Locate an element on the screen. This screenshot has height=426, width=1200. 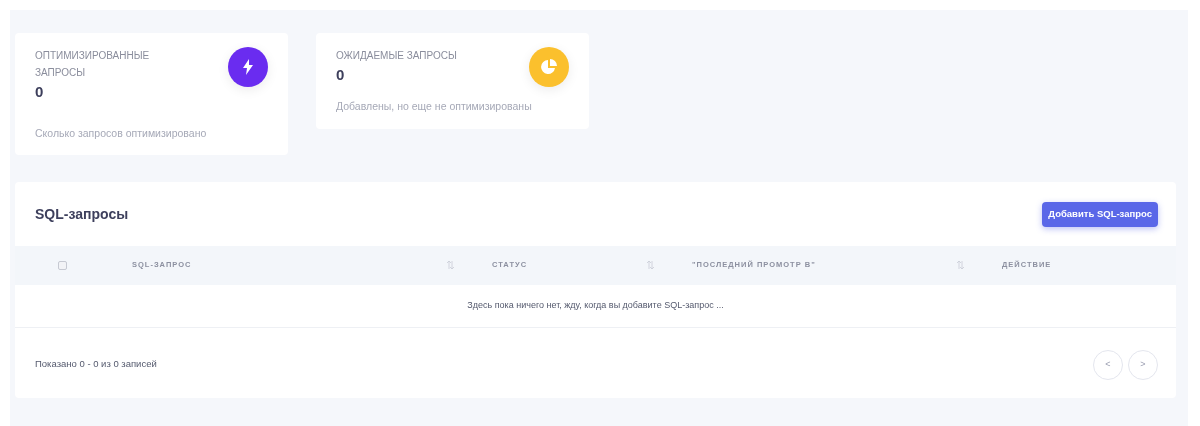
records-info: Показано 0 - 0 из 0 записей is located at coordinates (96, 364).